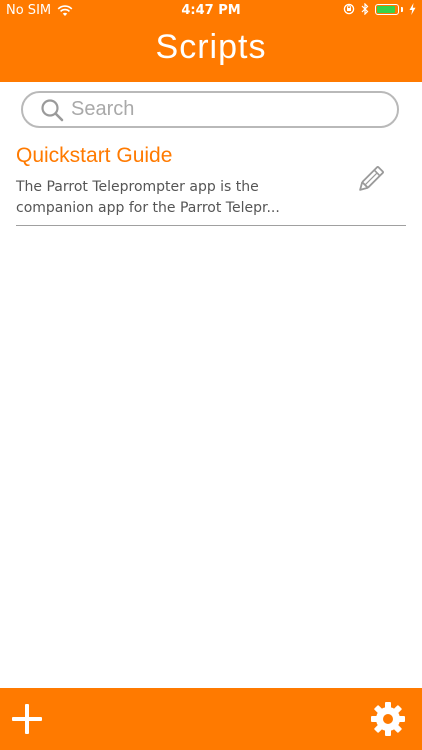  I want to click on bluetooth-icon, so click(365, 9).